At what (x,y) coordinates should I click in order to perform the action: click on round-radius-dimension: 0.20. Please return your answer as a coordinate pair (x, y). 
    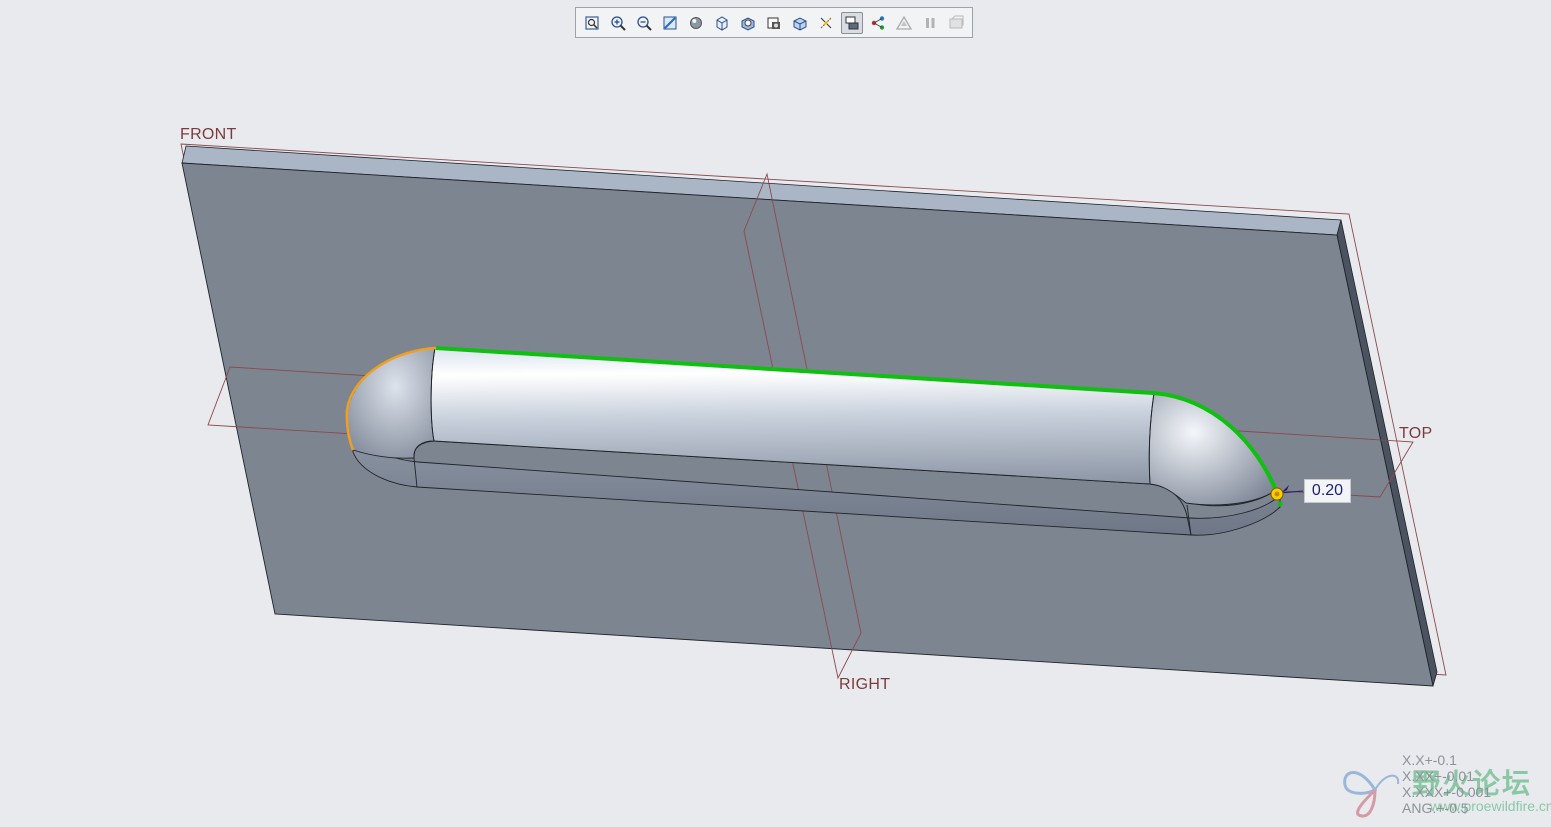
    Looking at the image, I should click on (1327, 491).